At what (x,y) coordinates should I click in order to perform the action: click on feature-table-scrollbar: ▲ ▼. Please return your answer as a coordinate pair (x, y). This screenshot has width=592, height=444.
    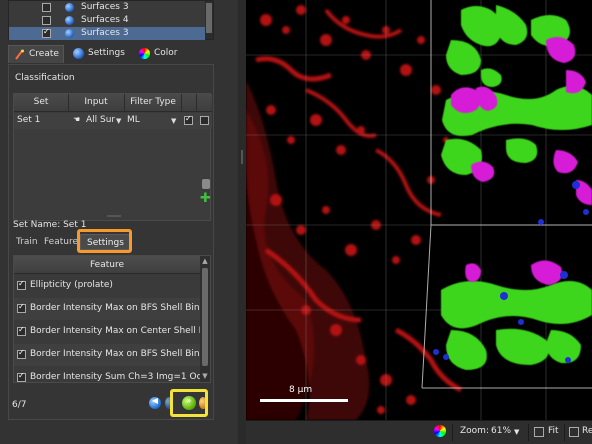
    Looking at the image, I should click on (205, 319).